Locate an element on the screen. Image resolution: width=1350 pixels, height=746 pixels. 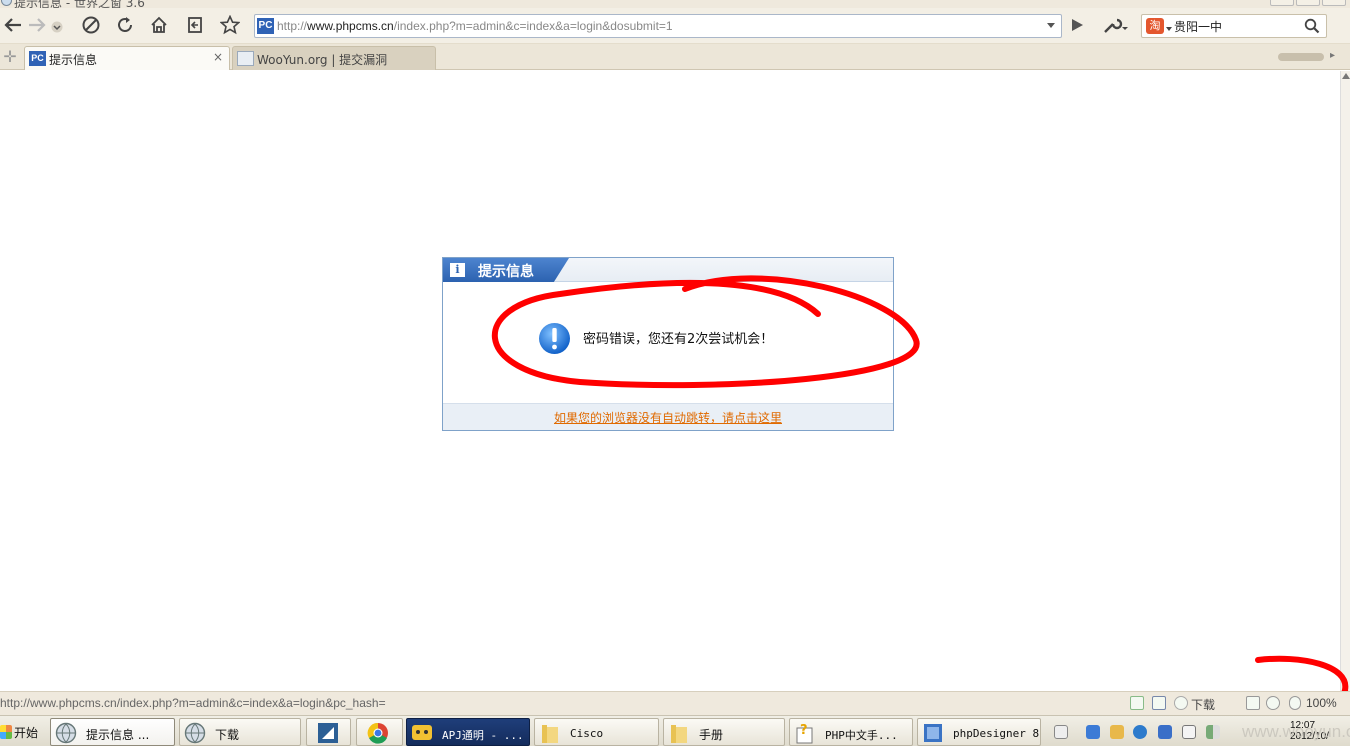
search-icon is located at coordinates (1312, 26).